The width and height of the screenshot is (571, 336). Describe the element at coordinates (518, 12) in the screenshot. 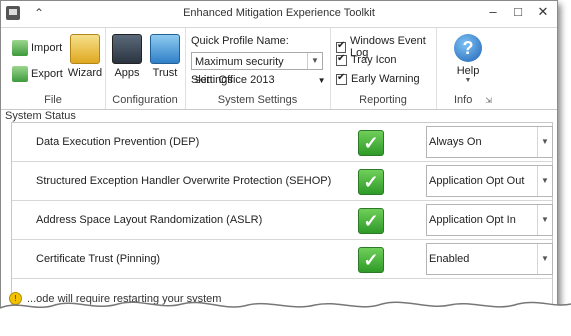

I see `maximize-button: □` at that location.